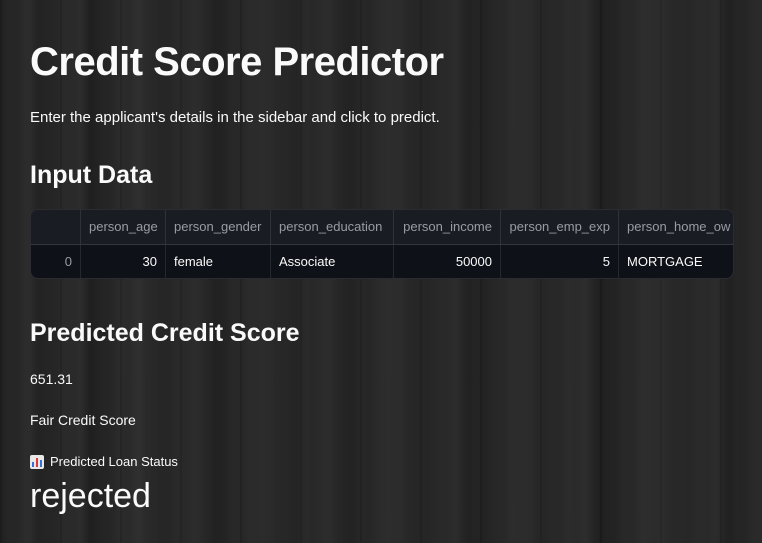 The height and width of the screenshot is (543, 762). Describe the element at coordinates (56, 261) in the screenshot. I see `row-index-cell: 0` at that location.